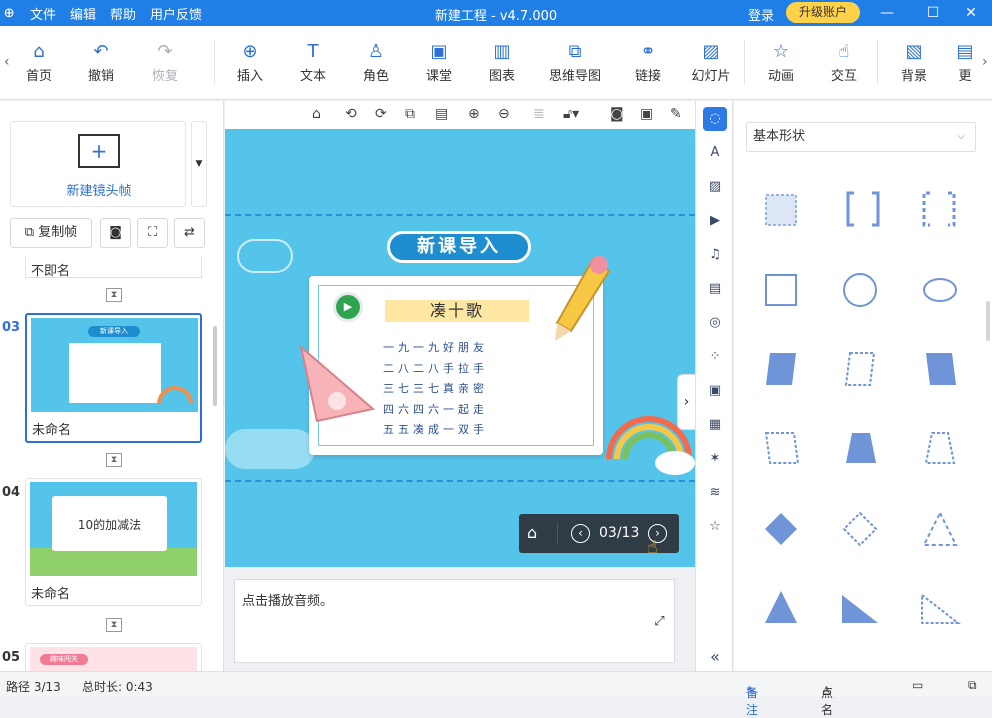  I want to click on upgrade-button: 升级账户, so click(823, 12).